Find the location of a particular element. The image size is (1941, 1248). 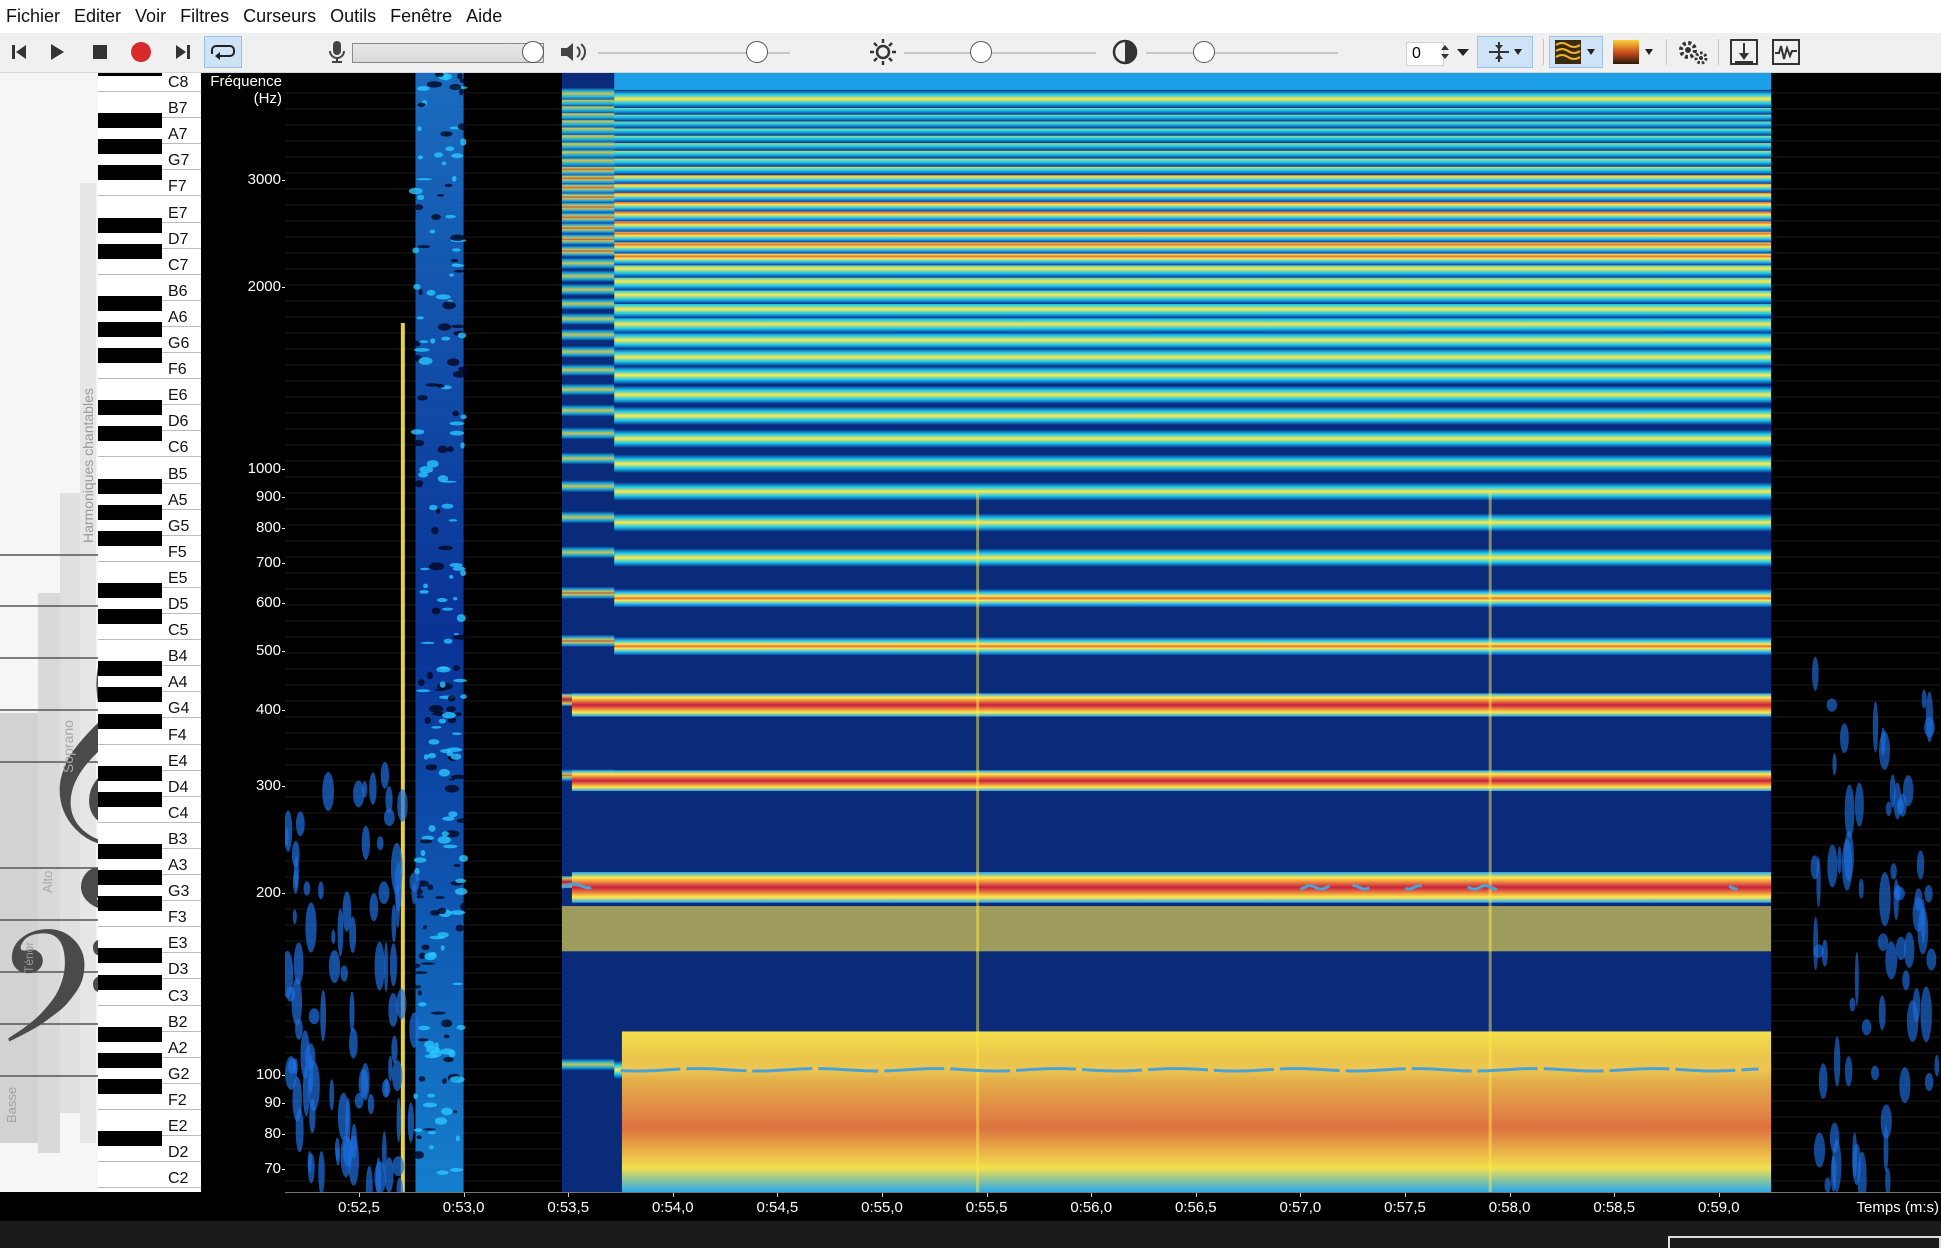

menu-voir: Voir is located at coordinates (150, 16).